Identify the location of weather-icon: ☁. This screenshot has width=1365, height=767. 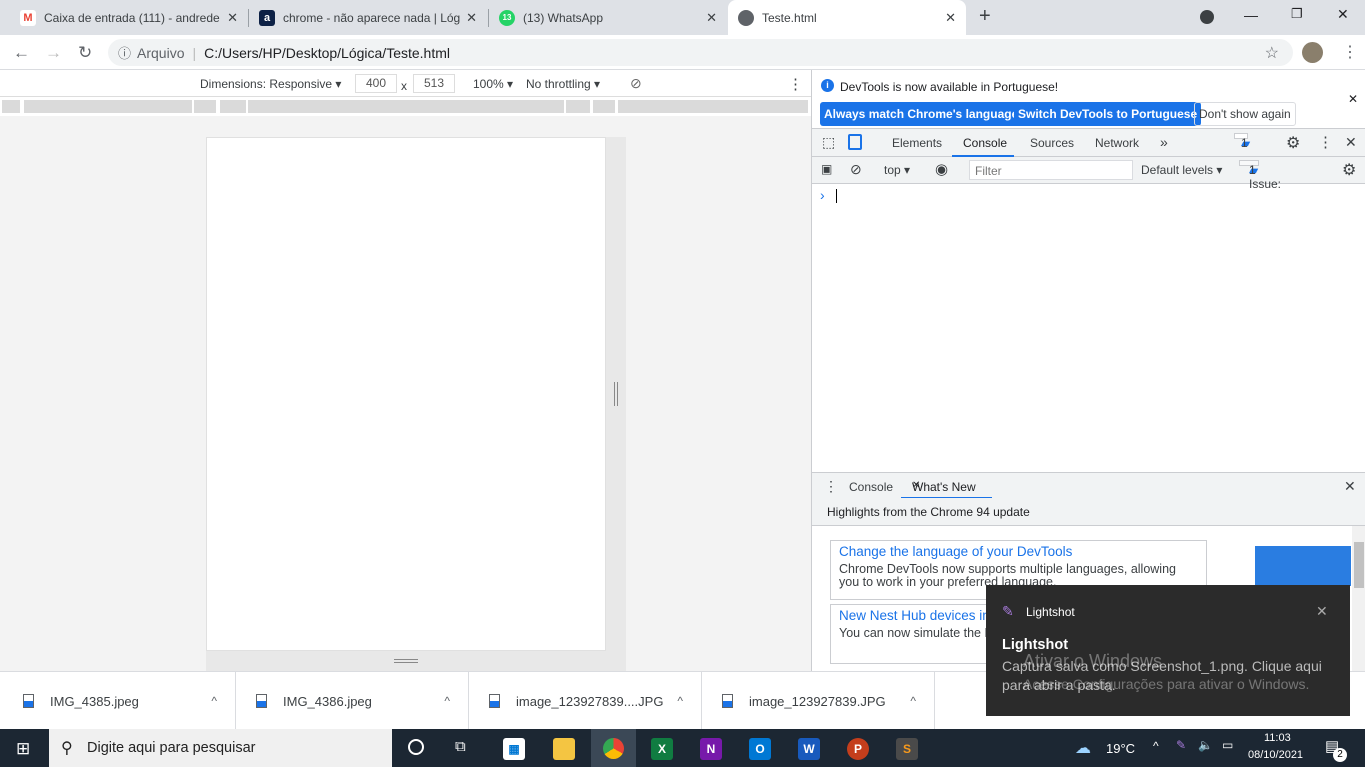
(1083, 748).